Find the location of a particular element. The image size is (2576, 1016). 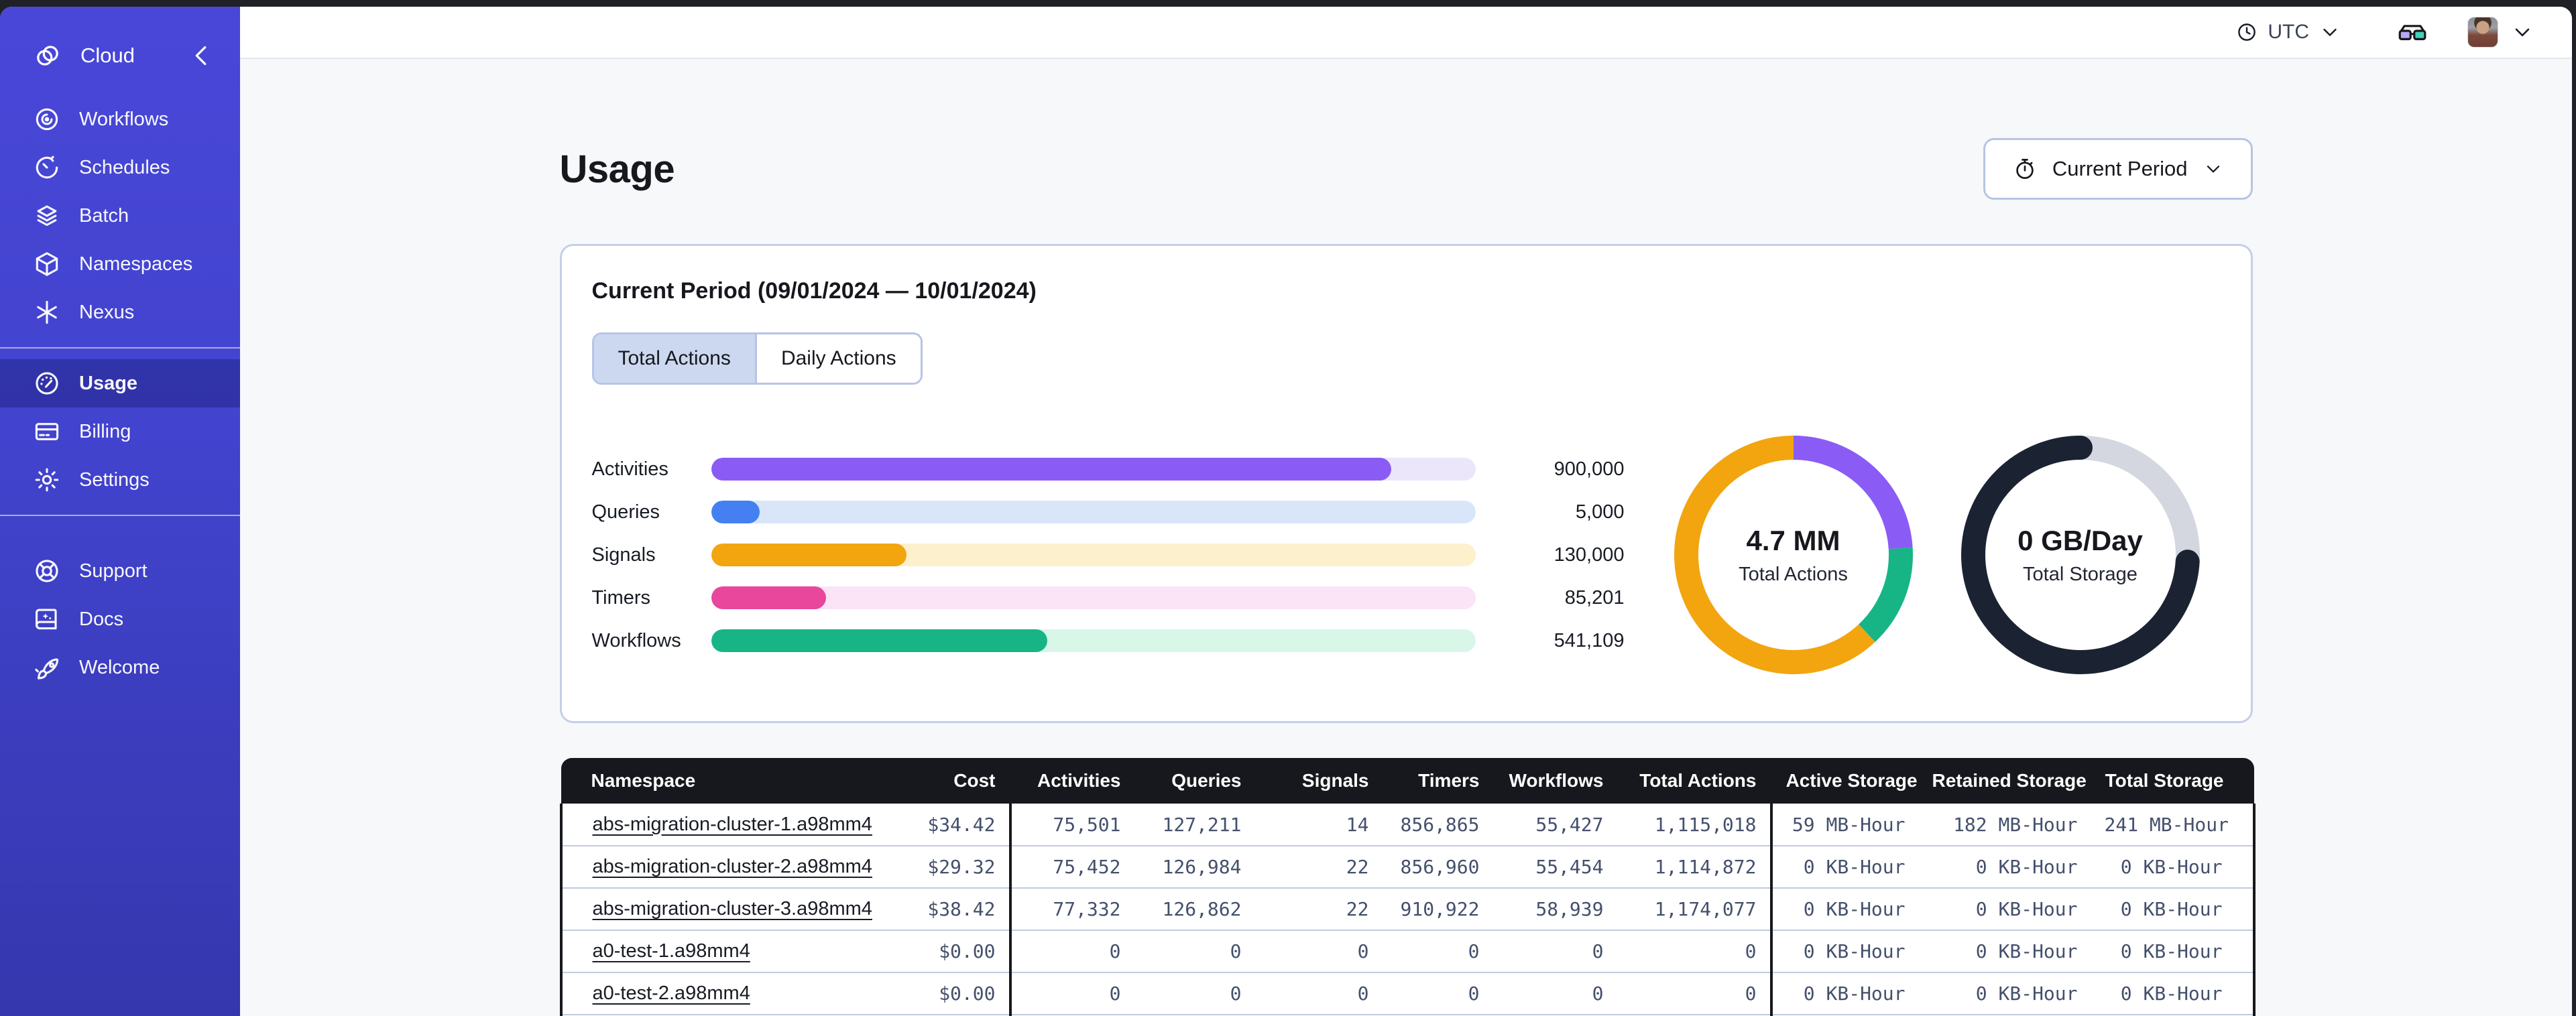

sidebar-item-billing: Billing is located at coordinates (120, 431).